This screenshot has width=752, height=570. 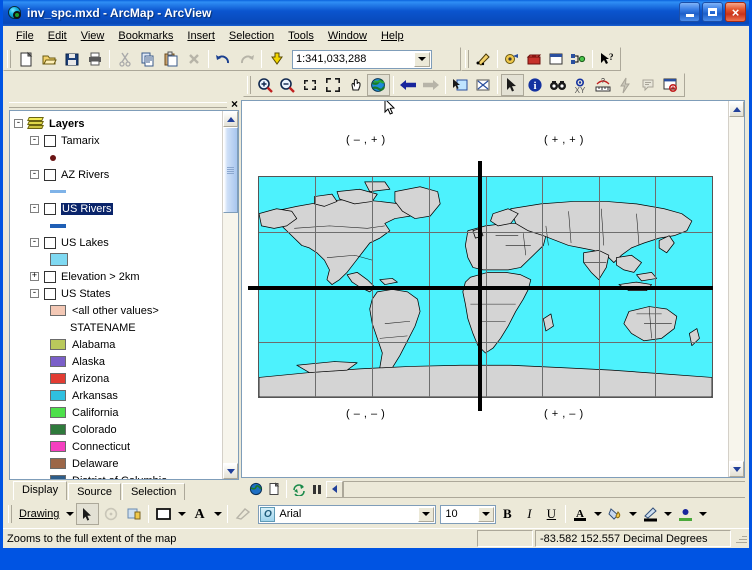 I want to click on scroll-down-button, so click(x=230, y=471).